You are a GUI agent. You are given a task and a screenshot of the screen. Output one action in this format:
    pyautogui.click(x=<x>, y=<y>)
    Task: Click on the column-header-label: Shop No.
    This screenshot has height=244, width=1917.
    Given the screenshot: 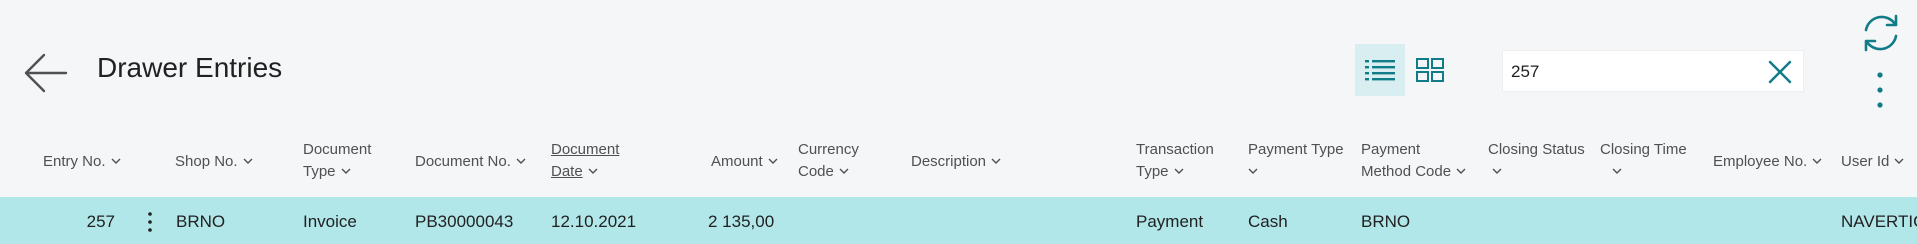 What is the action you would take?
    pyautogui.click(x=206, y=161)
    